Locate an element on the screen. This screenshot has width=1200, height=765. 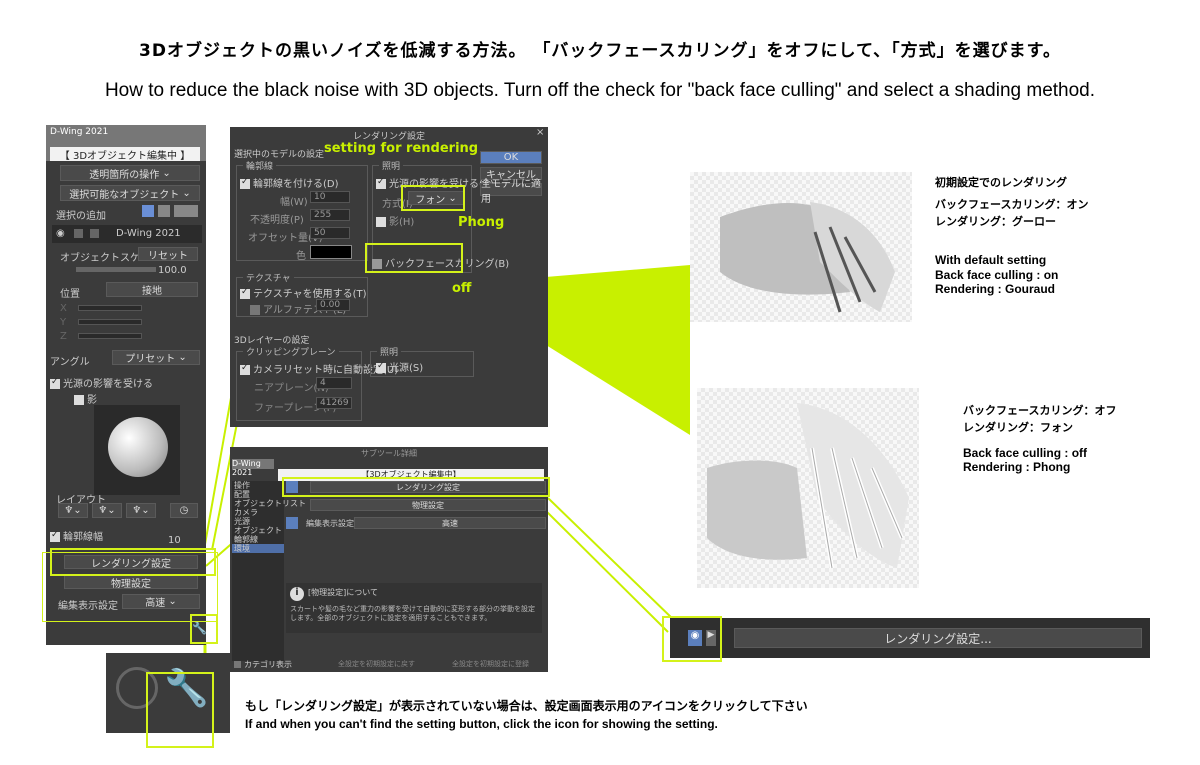
layer-color-icon is located at coordinates (94, 233).